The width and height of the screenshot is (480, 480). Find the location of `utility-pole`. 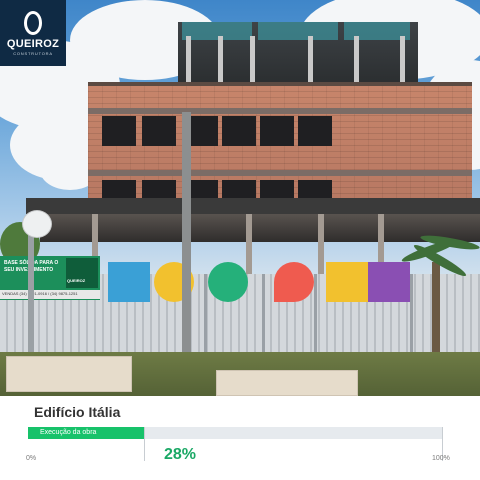

utility-pole is located at coordinates (186, 237).